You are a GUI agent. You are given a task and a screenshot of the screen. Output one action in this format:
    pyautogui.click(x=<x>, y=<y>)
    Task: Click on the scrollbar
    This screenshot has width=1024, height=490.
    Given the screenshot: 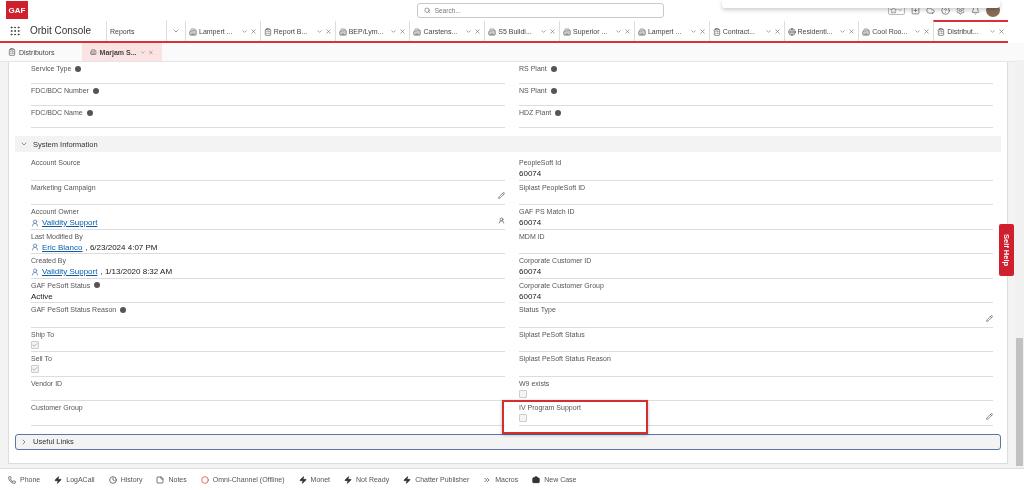 What is the action you would take?
    pyautogui.click(x=1019, y=264)
    